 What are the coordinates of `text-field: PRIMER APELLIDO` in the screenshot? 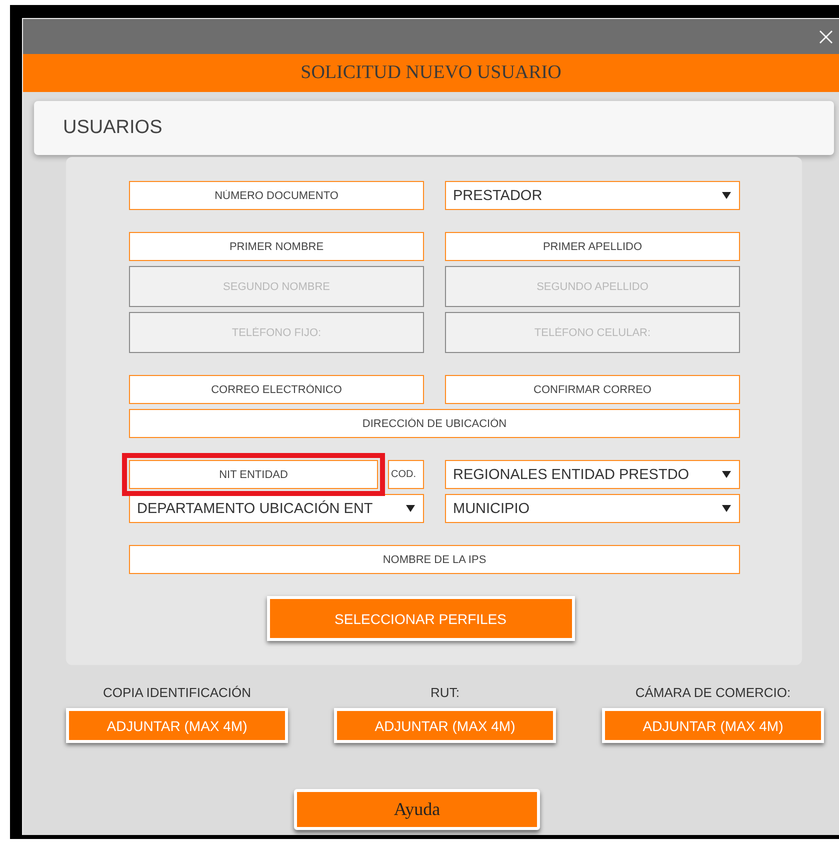 It's located at (592, 246).